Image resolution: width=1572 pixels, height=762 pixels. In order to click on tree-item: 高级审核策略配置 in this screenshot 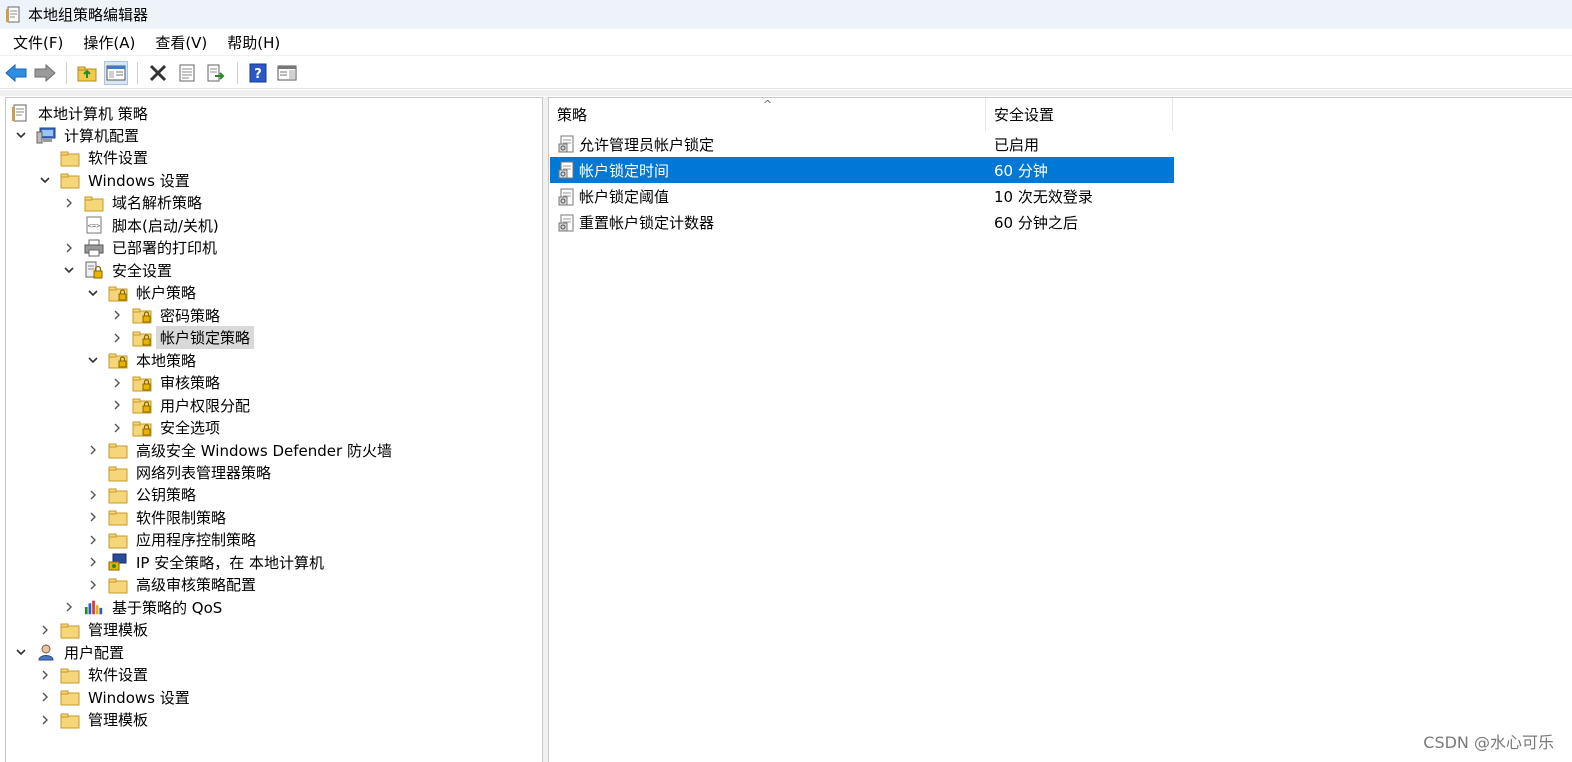, I will do `click(173, 585)`.